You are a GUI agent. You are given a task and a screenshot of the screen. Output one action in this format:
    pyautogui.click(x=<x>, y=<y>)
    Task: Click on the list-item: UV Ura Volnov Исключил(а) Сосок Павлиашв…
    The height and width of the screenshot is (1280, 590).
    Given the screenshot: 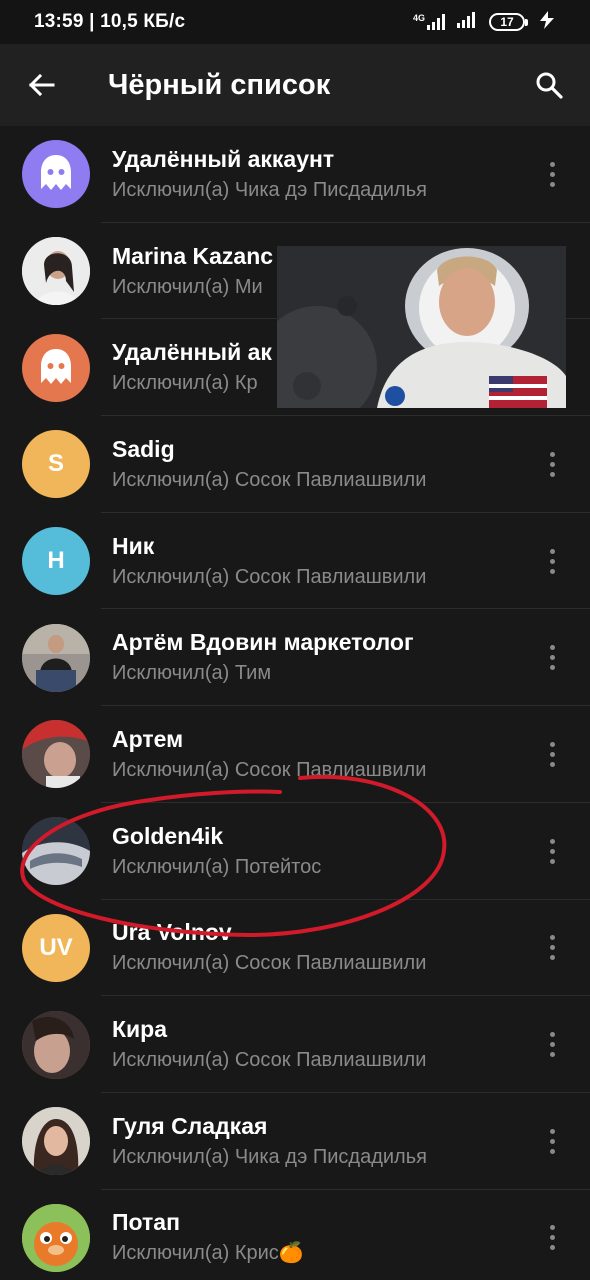 What is the action you would take?
    pyautogui.click(x=295, y=948)
    